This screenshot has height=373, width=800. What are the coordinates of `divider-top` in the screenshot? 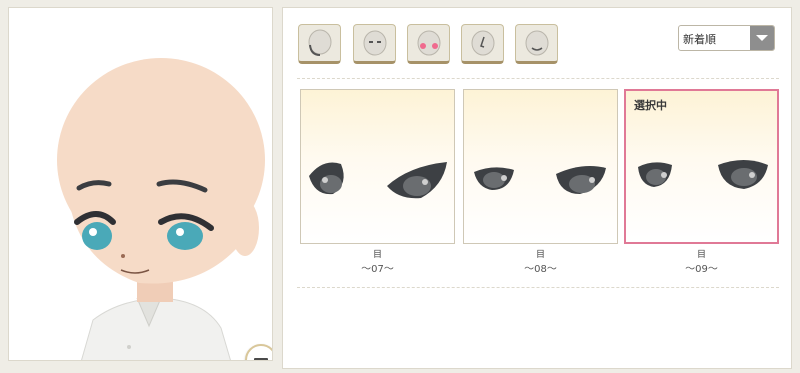 It's located at (538, 78).